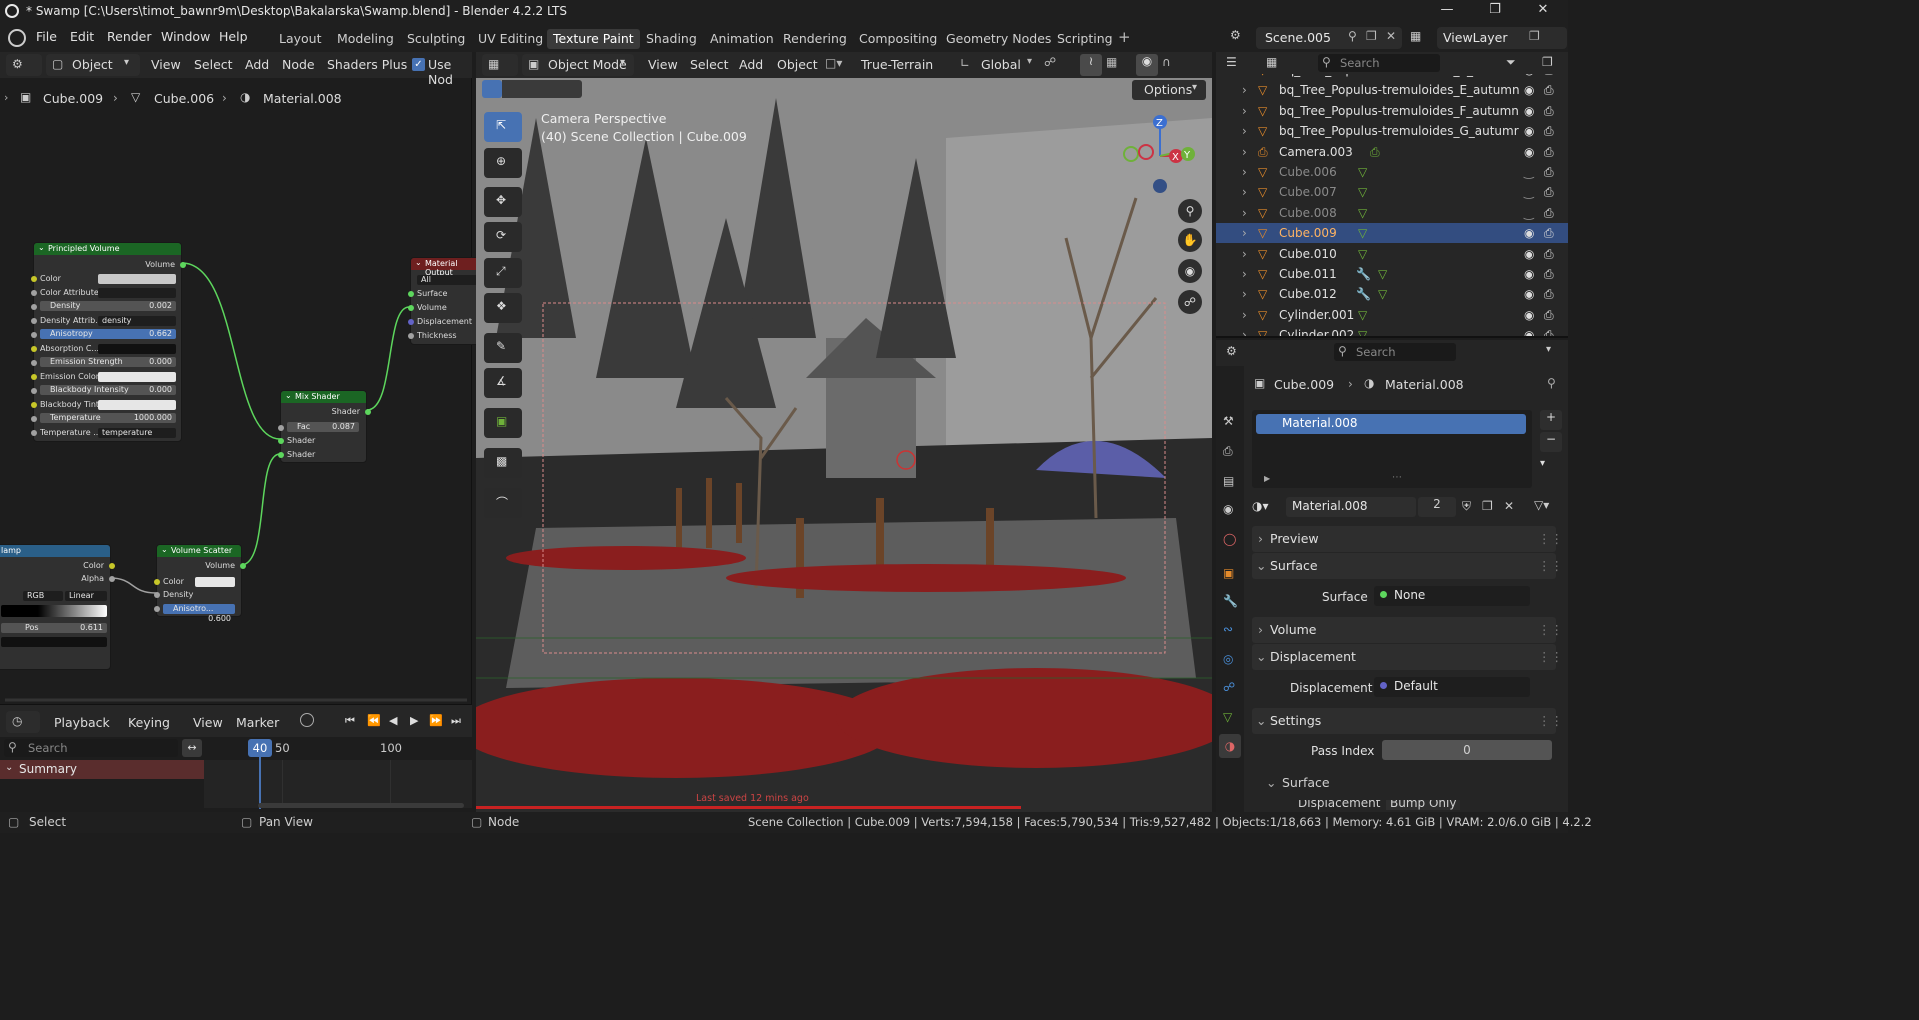  What do you see at coordinates (108, 306) in the screenshot?
I see `density-field: Density 0.002` at bounding box center [108, 306].